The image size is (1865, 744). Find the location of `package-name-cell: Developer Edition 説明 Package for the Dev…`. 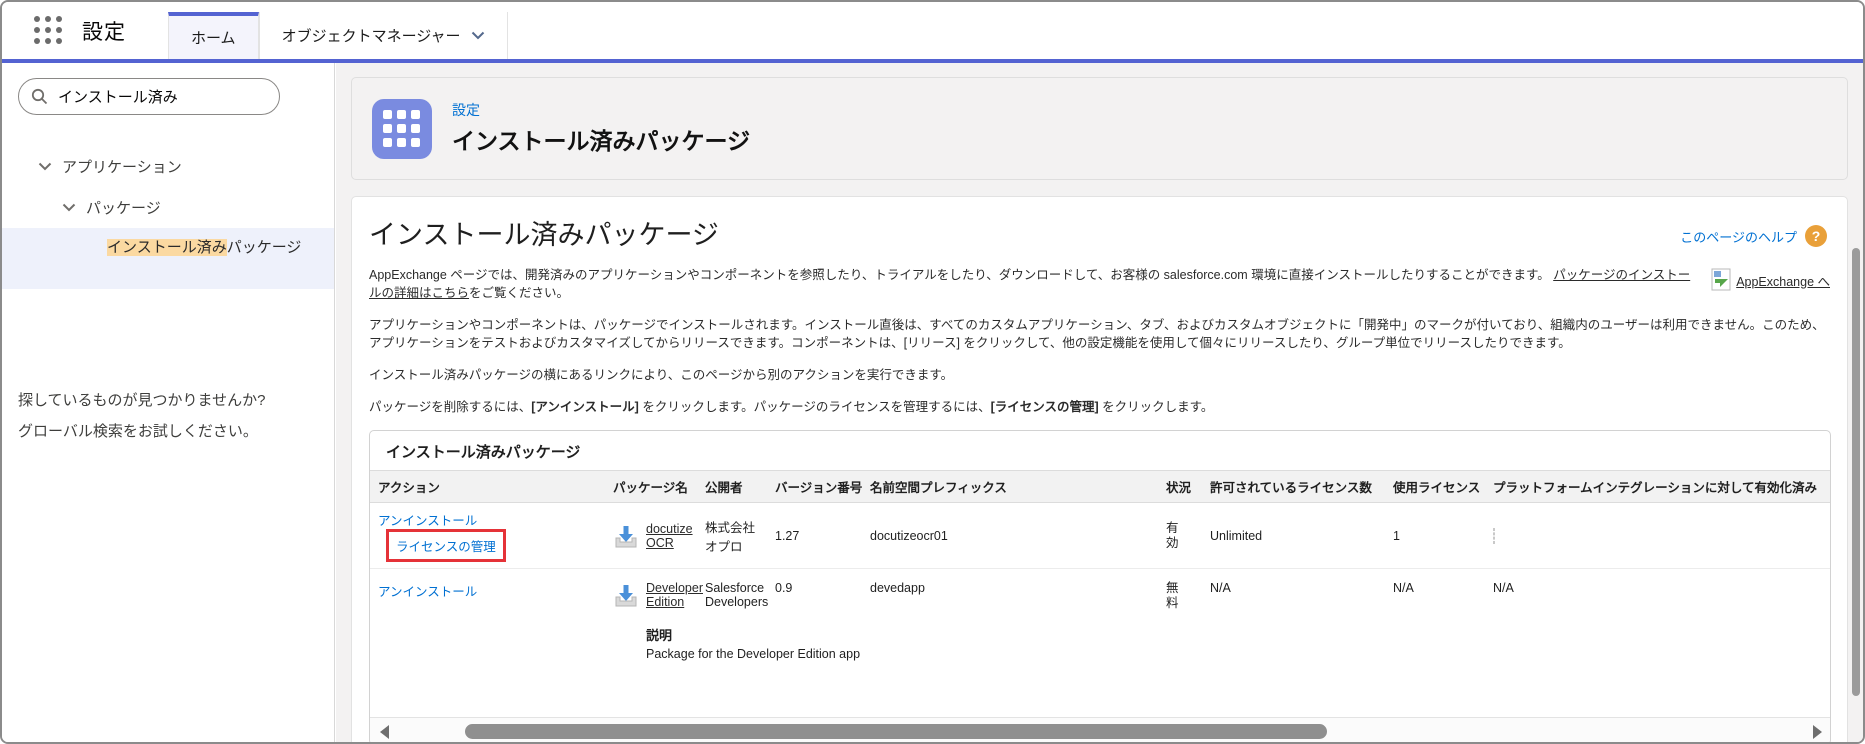

package-name-cell: Developer Edition 説明 Package for the Dev… is located at coordinates (732, 643).